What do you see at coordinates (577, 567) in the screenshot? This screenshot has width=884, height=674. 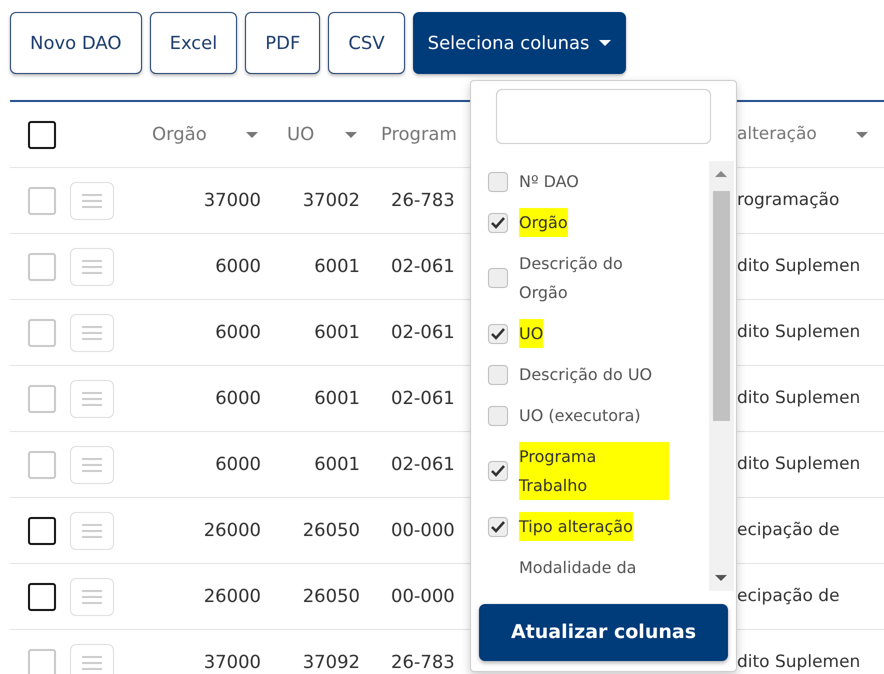 I see `column-option: Modalidade da` at bounding box center [577, 567].